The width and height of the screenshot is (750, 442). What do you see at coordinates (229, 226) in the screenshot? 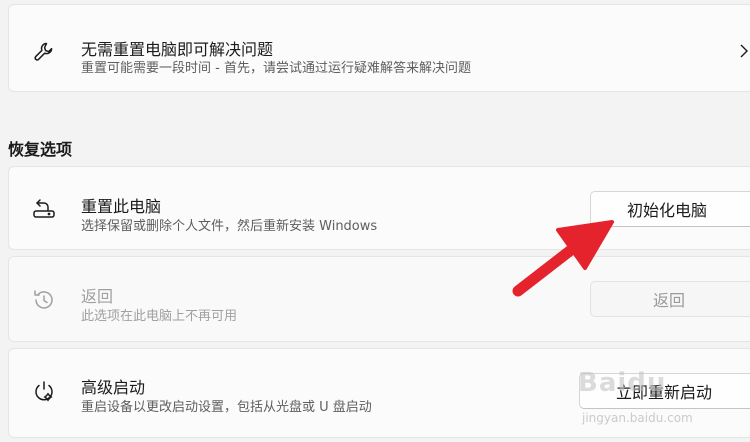
I see `reset-pc-description: 选择保留或删除个人文件，然后重新安装 Windows` at bounding box center [229, 226].